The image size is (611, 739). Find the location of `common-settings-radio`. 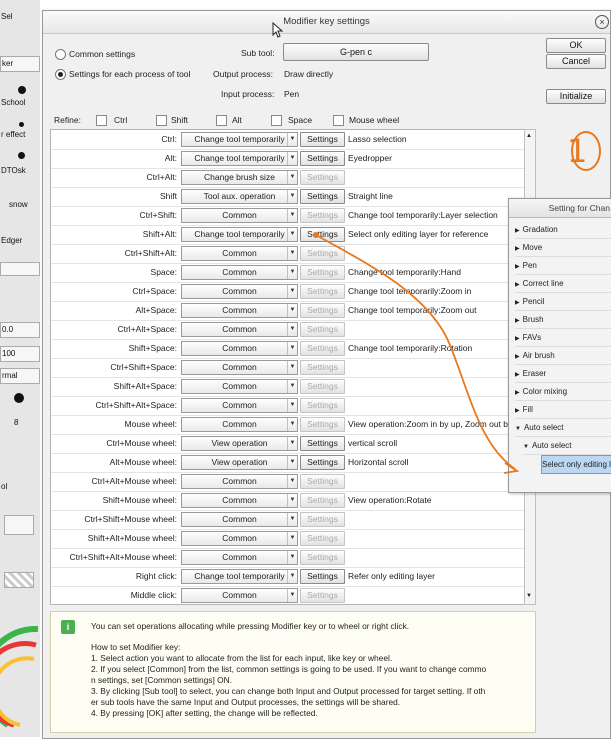

common-settings-radio is located at coordinates (60, 54).